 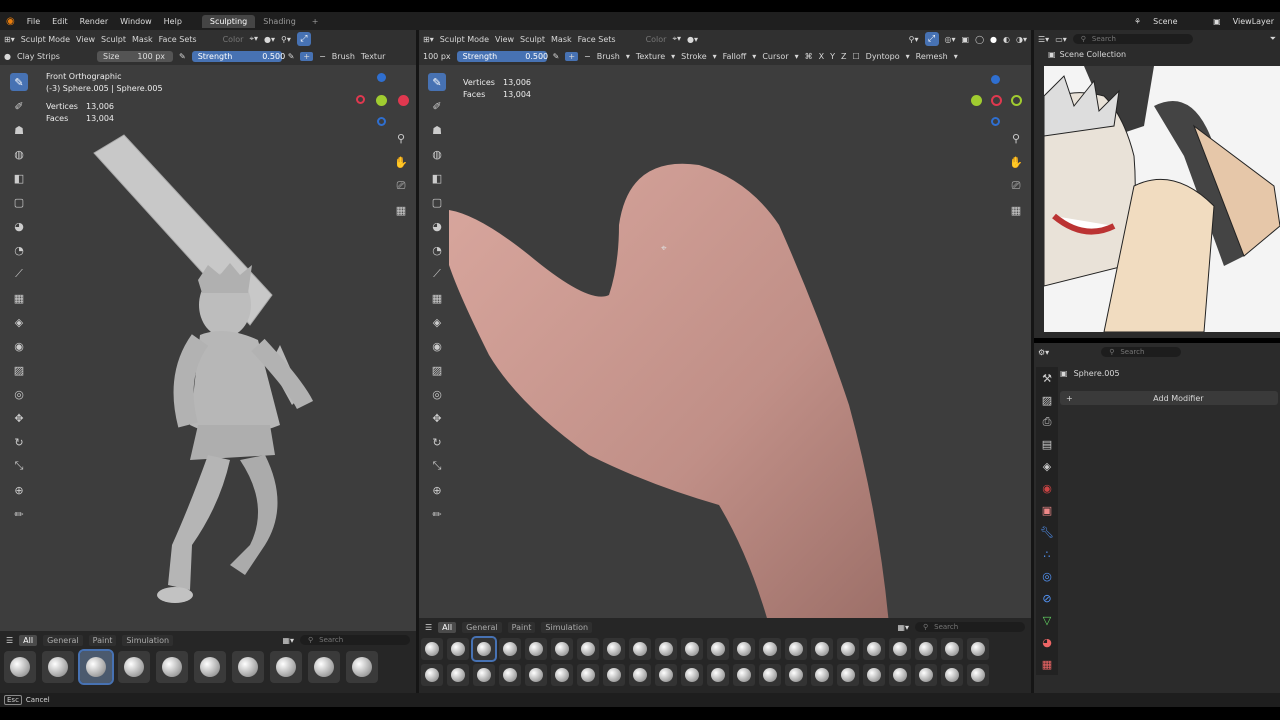 I want to click on menu-window: Window, so click(x=136, y=21).